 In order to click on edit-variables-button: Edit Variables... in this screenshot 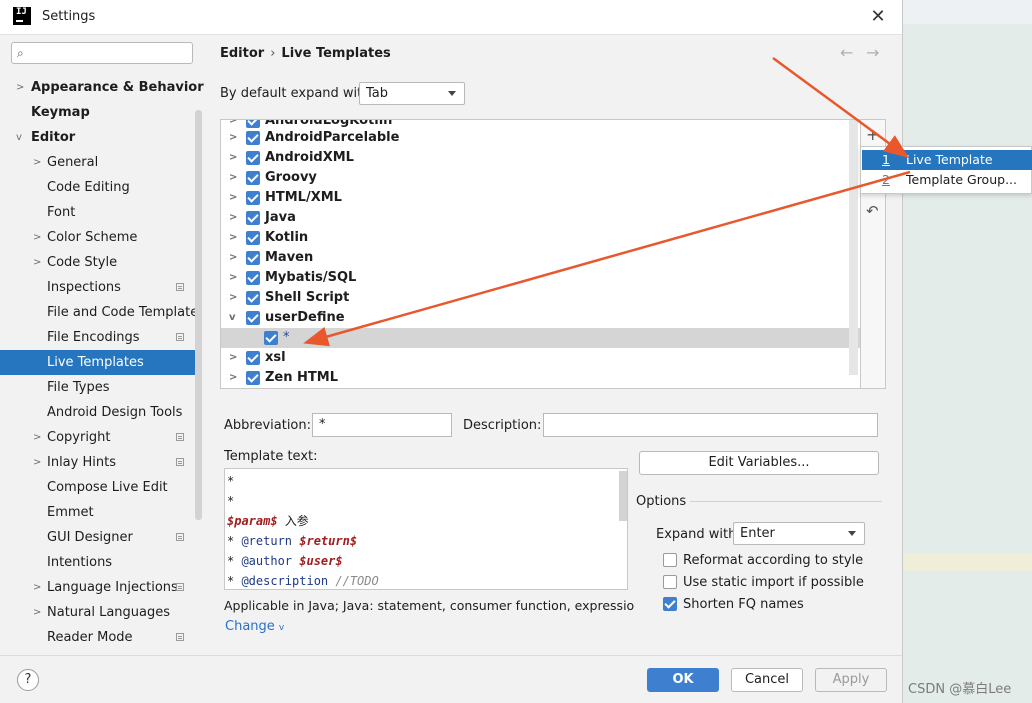, I will do `click(759, 463)`.